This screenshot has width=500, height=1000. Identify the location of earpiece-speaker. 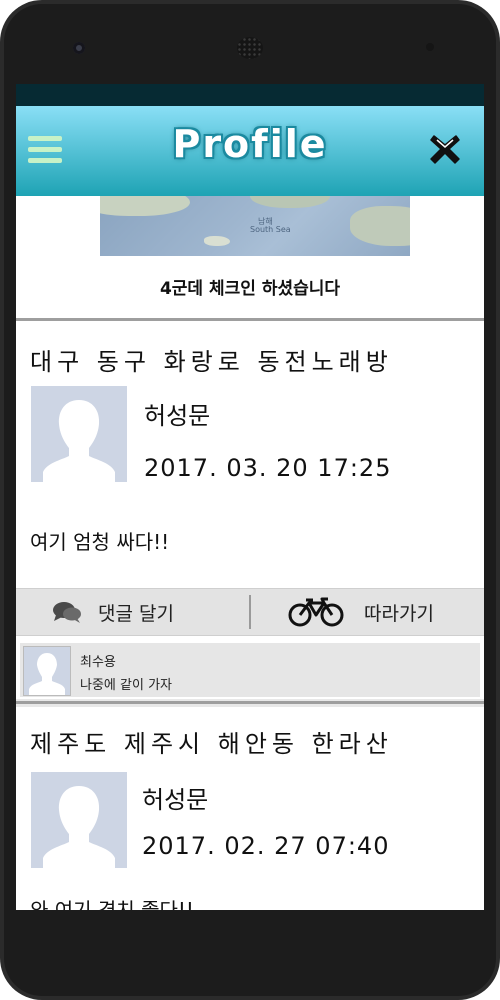
(250, 48).